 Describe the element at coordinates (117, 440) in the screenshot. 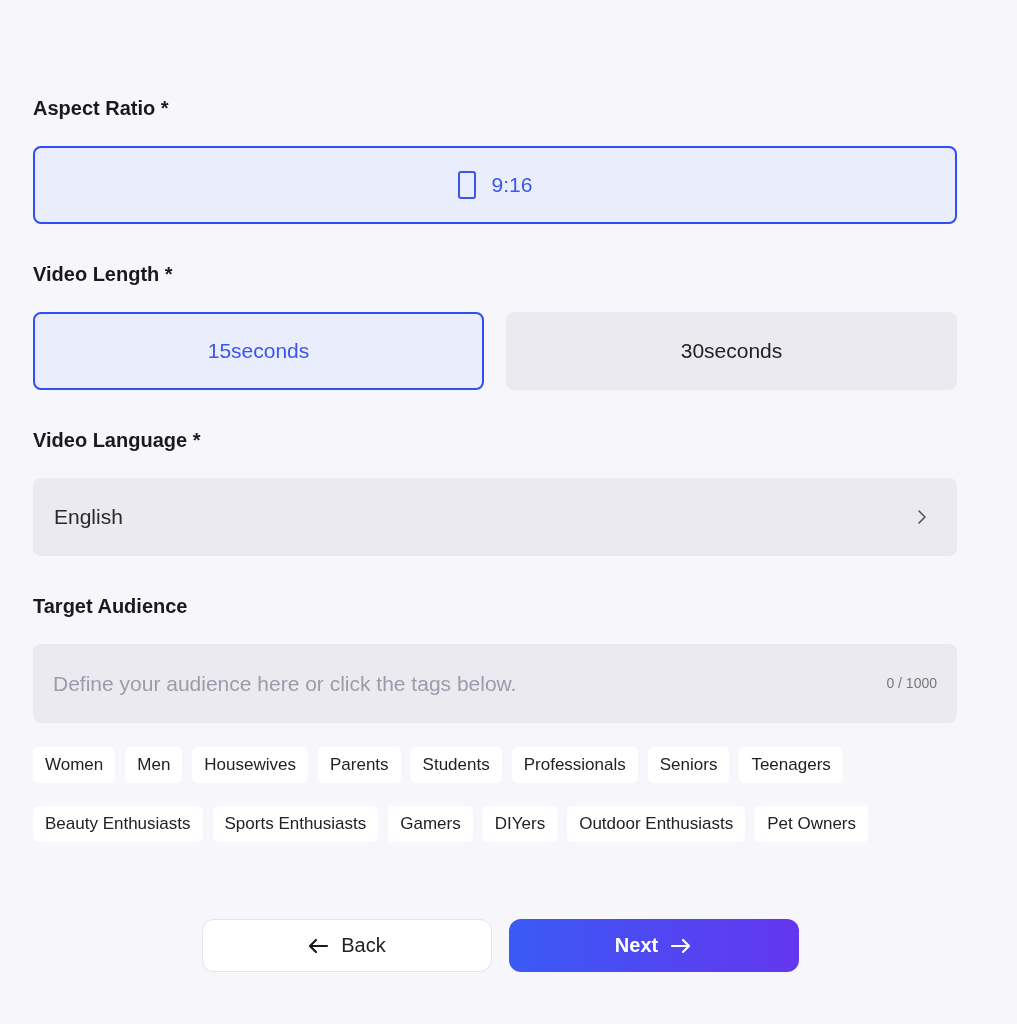

I see `field-label: Video Language *` at that location.